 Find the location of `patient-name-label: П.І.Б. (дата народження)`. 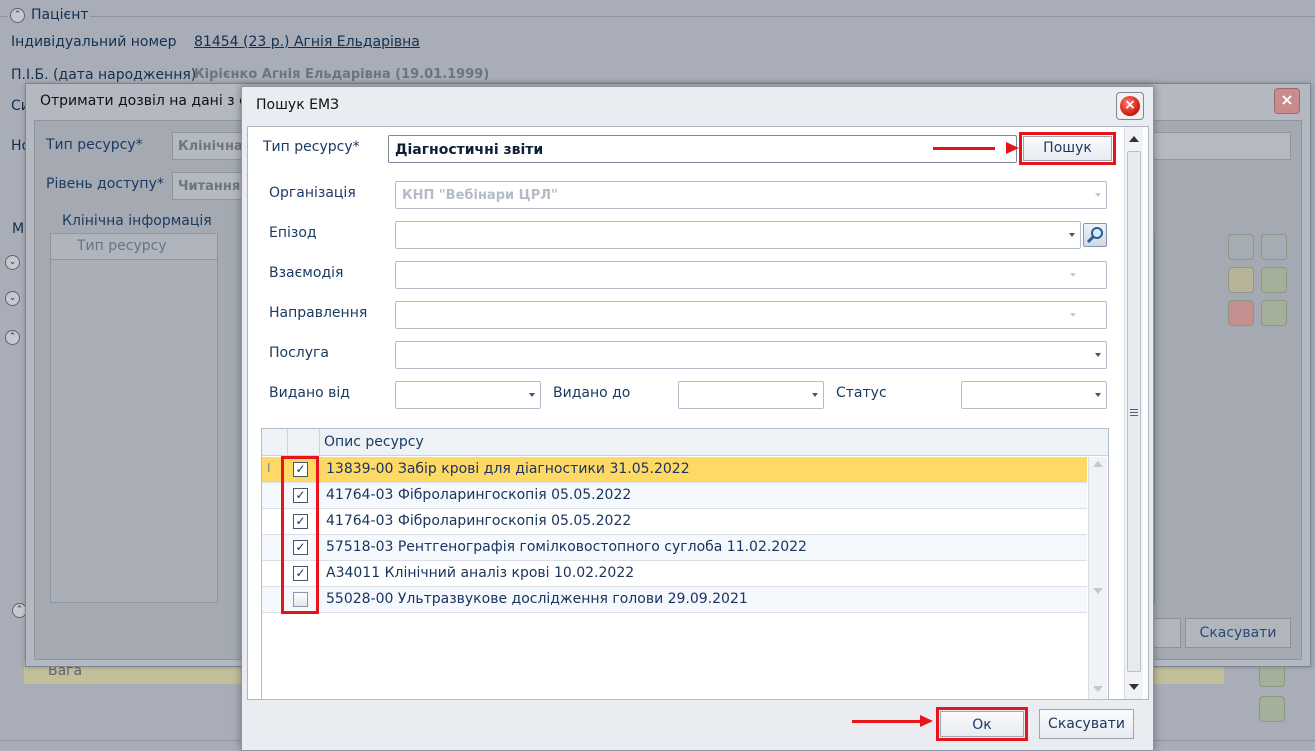

patient-name-label: П.І.Б. (дата народження) is located at coordinates (104, 75).